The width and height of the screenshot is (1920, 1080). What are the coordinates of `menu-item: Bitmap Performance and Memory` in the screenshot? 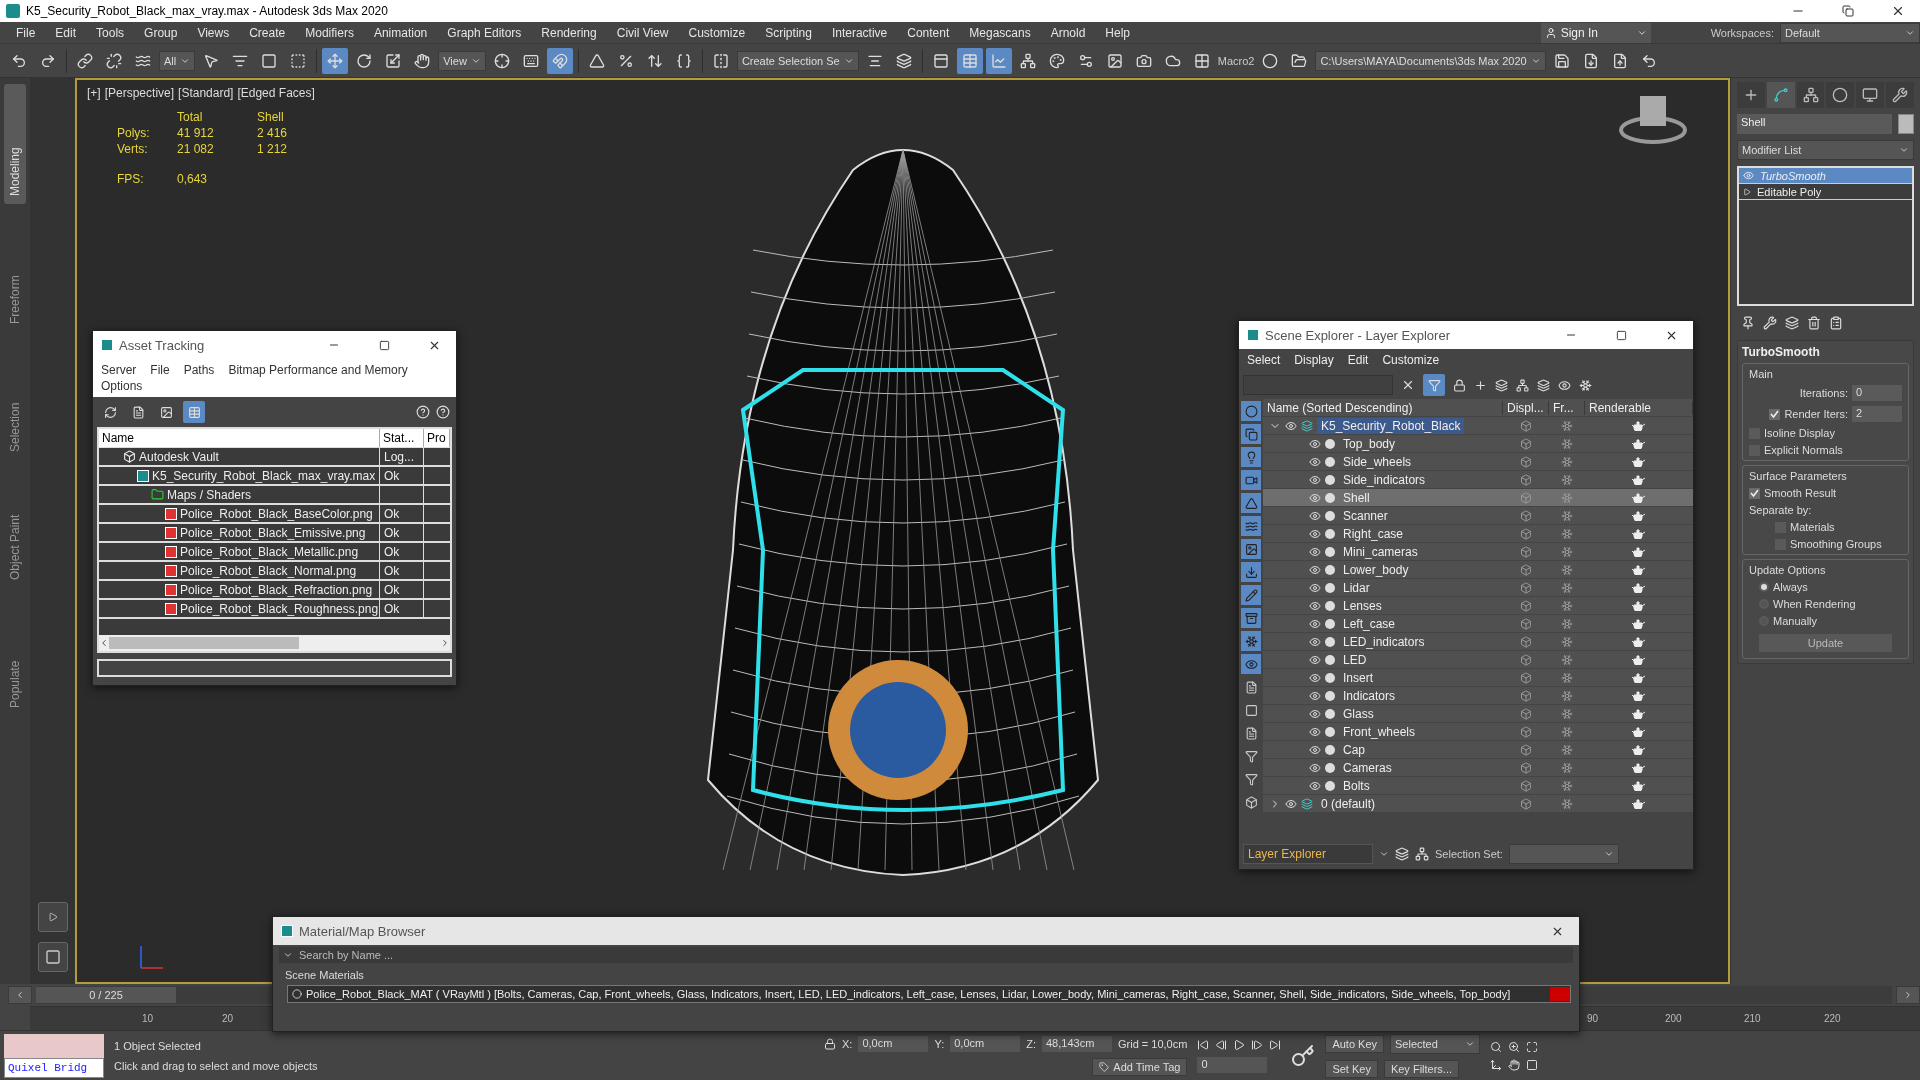 It's located at (318, 370).